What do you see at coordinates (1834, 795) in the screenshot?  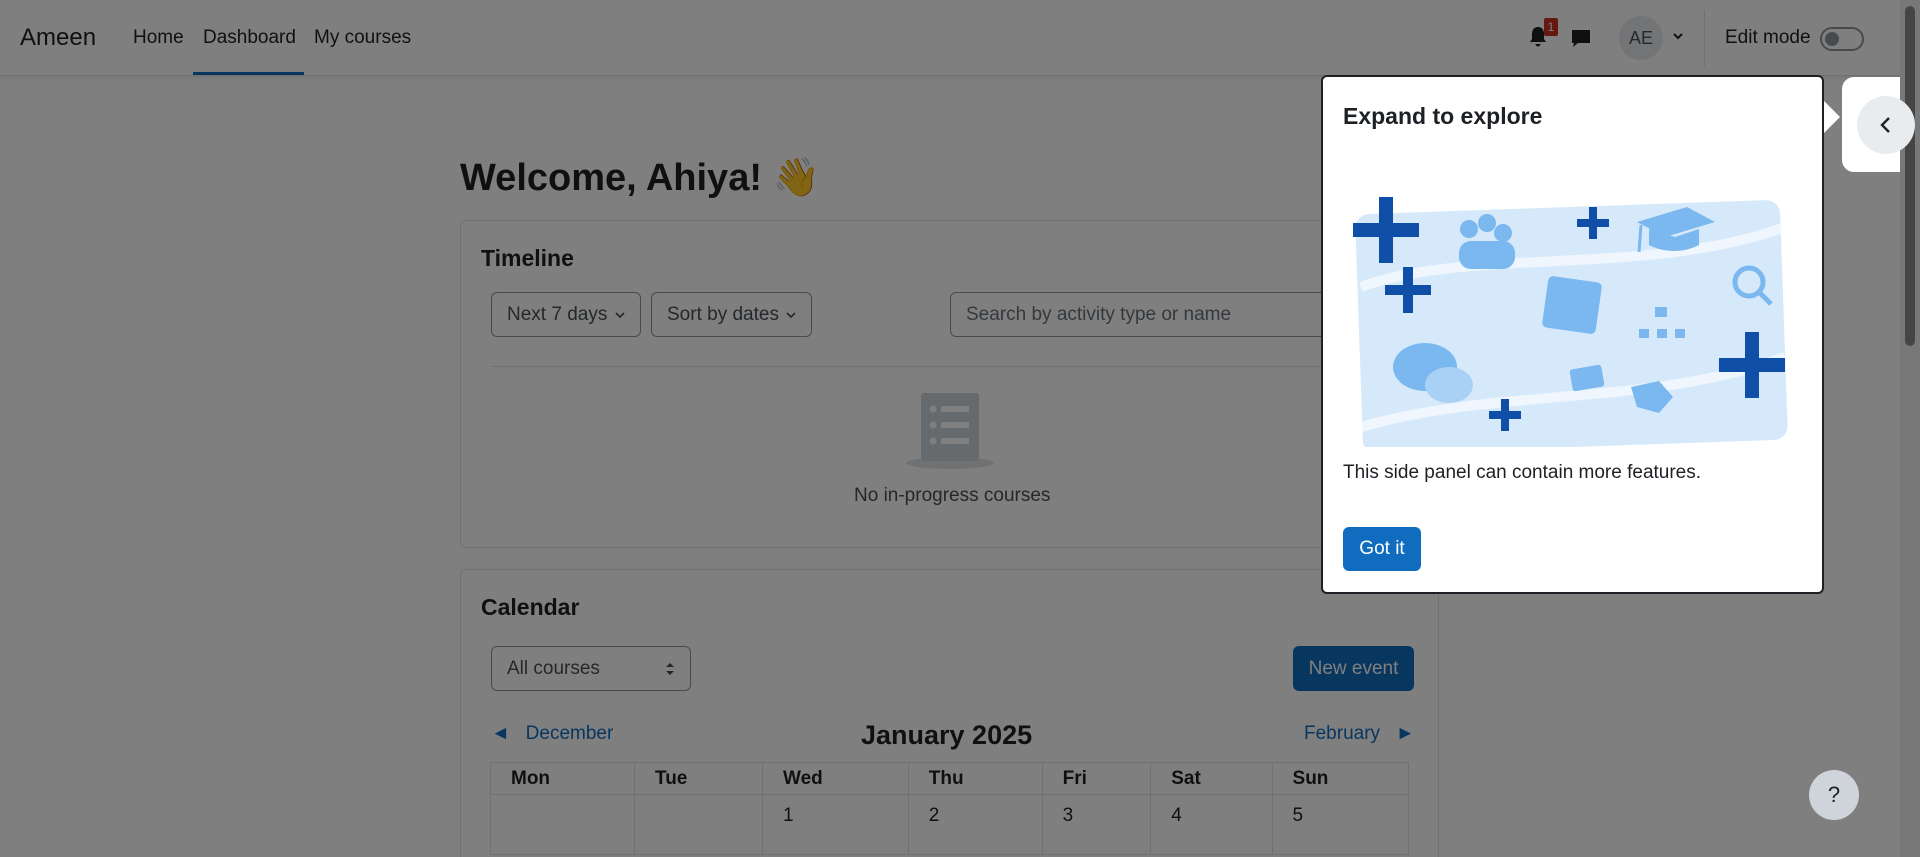 I see `help-button: ?` at bounding box center [1834, 795].